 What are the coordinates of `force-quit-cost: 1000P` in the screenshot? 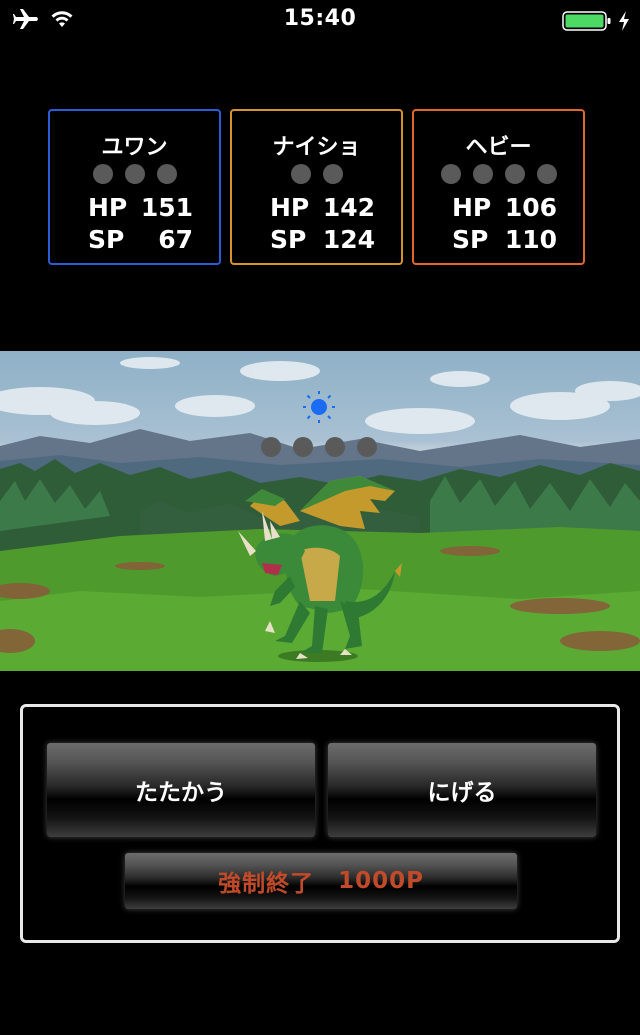 It's located at (381, 881).